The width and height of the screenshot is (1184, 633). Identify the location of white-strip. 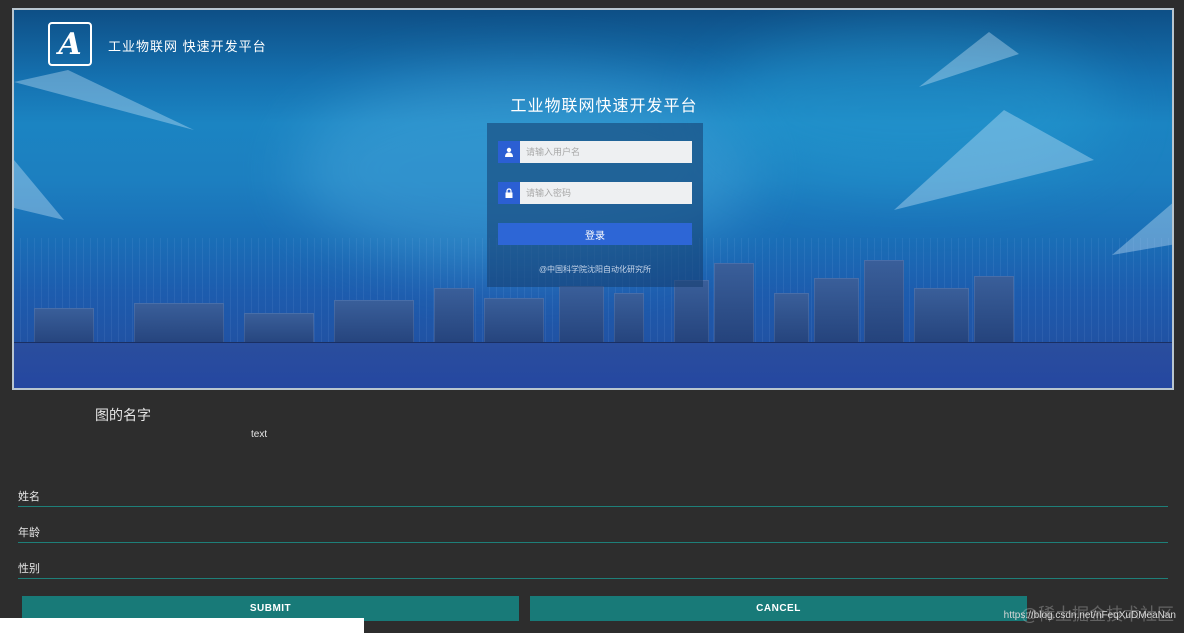
(182, 625).